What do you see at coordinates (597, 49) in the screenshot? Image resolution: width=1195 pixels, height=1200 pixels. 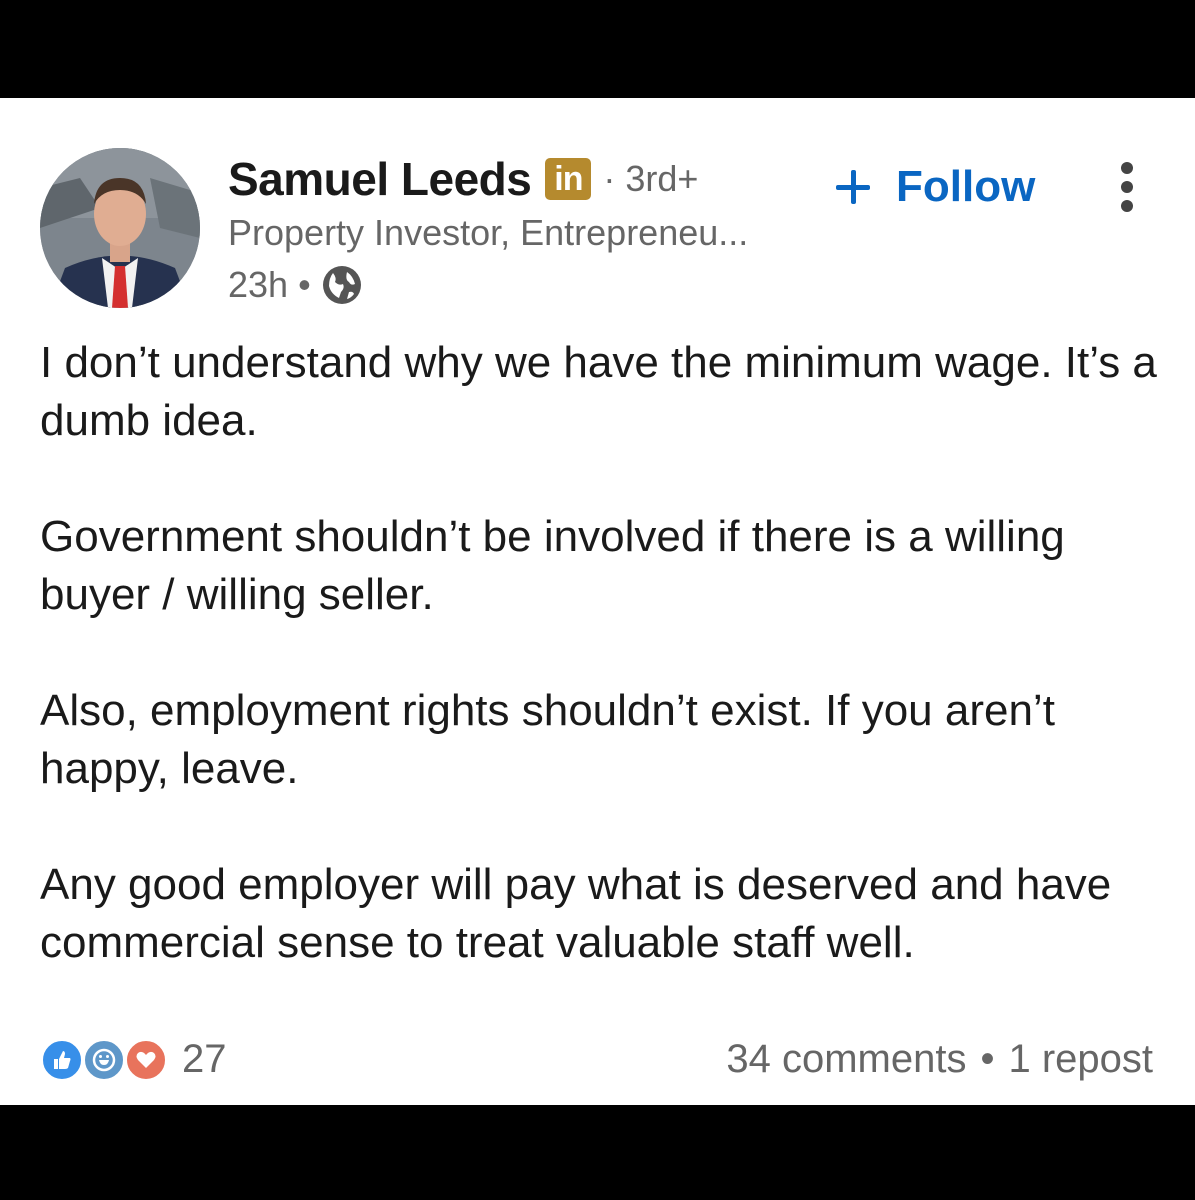 I see `top-black-bar` at bounding box center [597, 49].